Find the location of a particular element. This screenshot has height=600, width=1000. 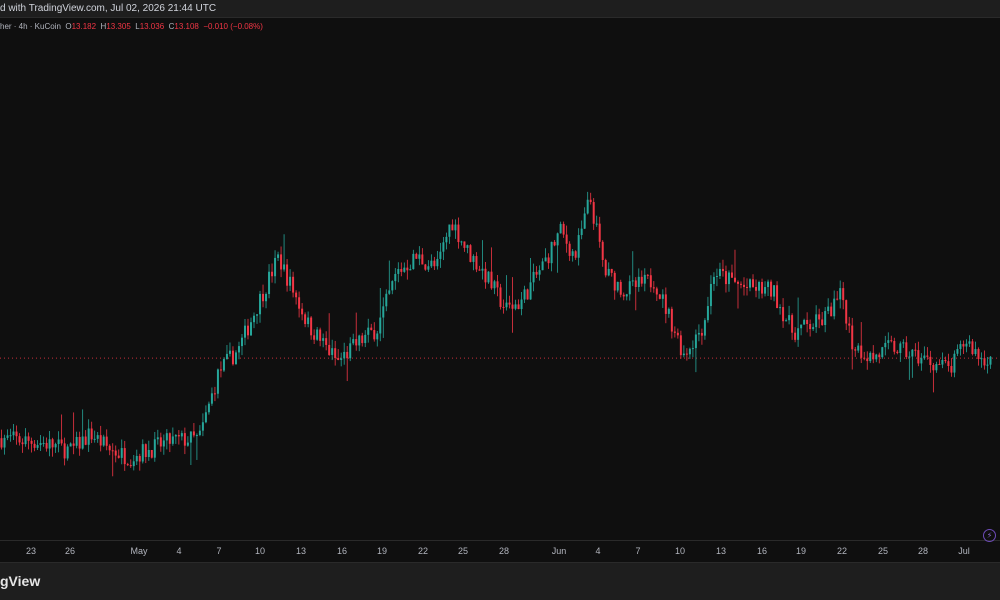

x-tick-label: 4 is located at coordinates (598, 551).